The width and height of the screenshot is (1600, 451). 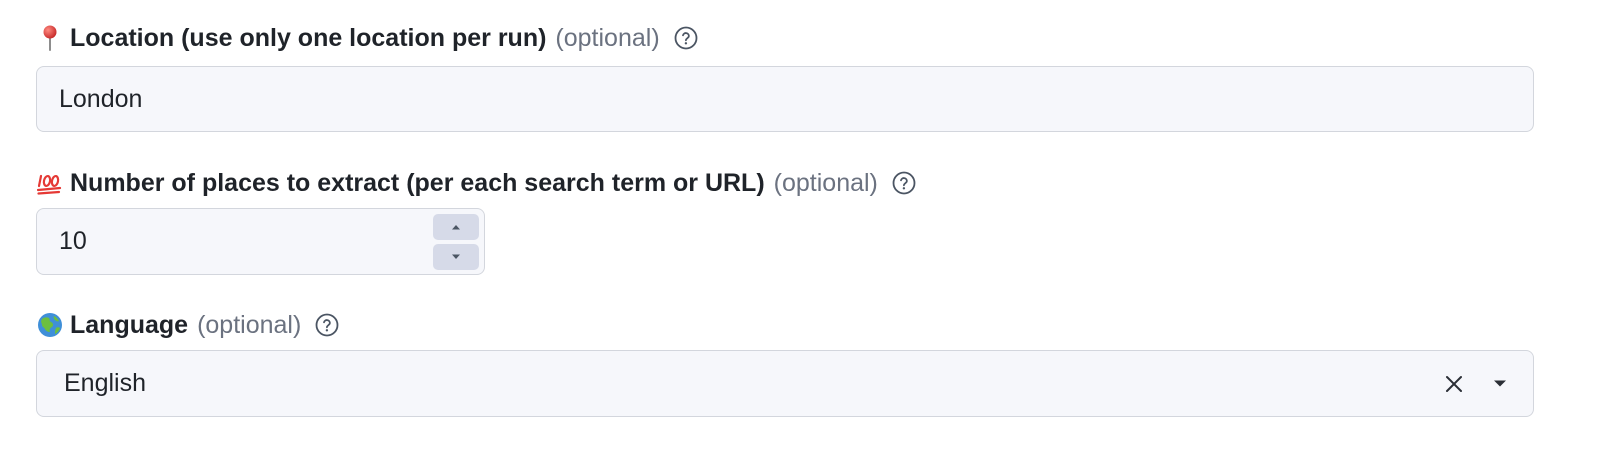 What do you see at coordinates (825, 183) in the screenshot?
I see `max-places-optional-tag: (optional)` at bounding box center [825, 183].